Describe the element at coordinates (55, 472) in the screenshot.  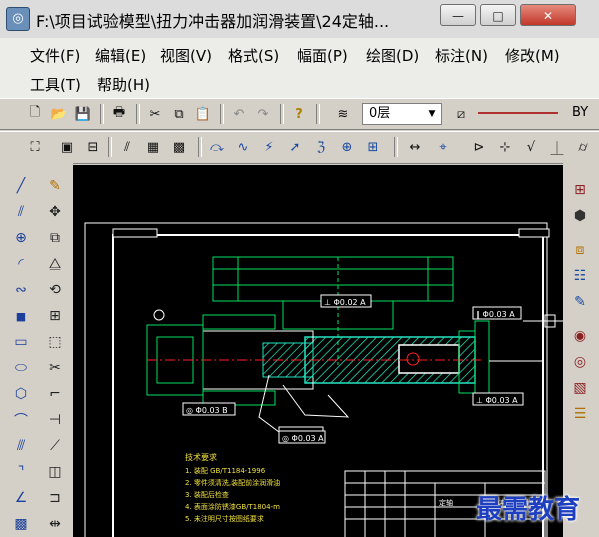
I see `chamfer-icon: ◫` at that location.